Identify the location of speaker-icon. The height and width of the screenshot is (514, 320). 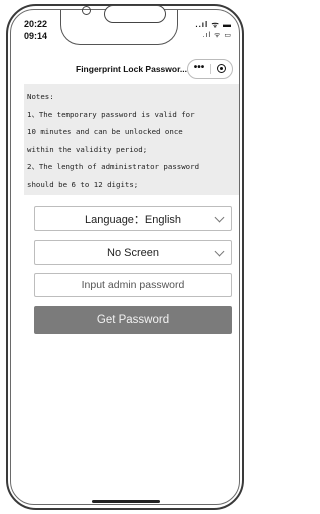
(135, 14).